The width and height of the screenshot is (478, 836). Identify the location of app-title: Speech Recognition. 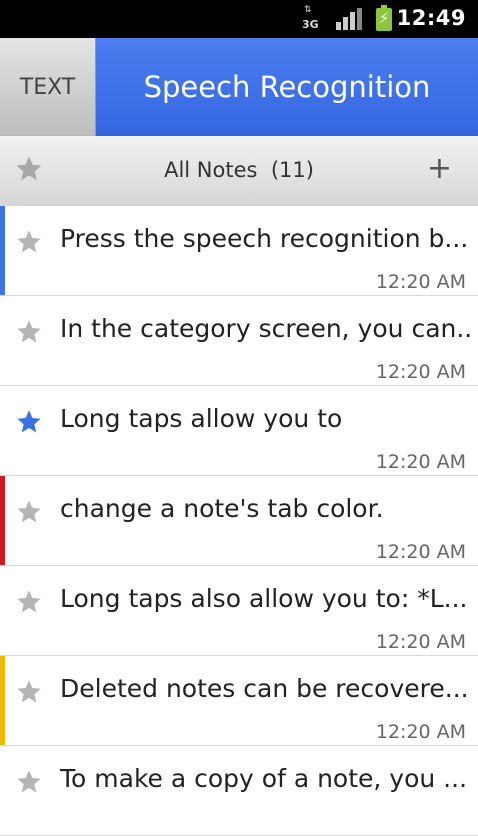
(287, 87).